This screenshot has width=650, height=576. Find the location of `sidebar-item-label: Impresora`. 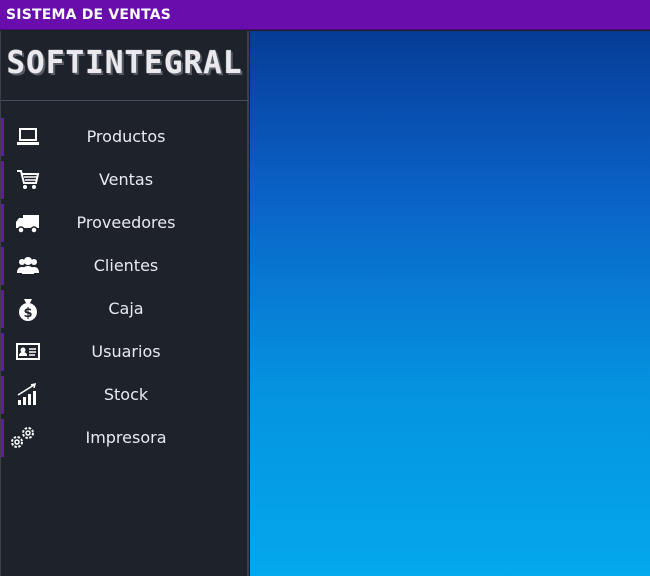

sidebar-item-label: Impresora is located at coordinates (126, 437).